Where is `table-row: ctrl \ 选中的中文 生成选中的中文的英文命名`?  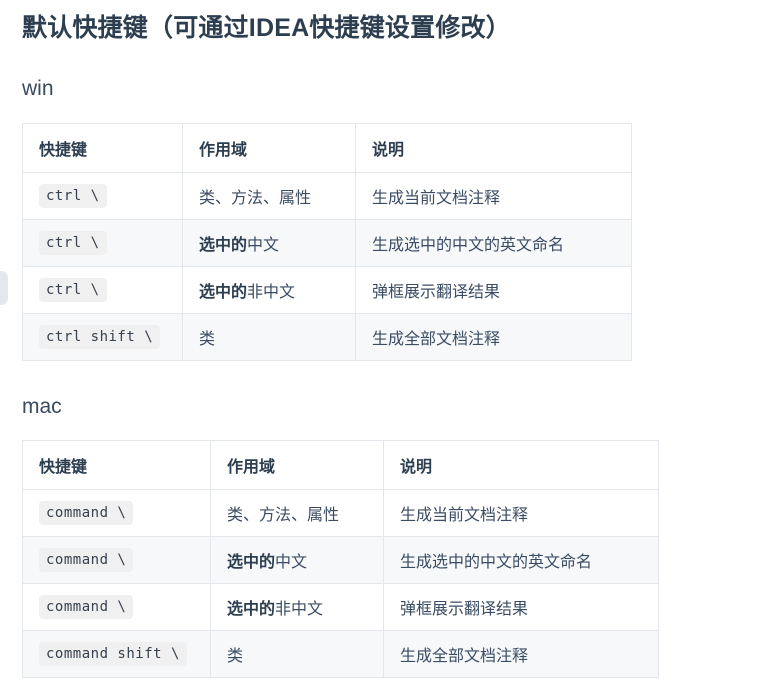 table-row: ctrl \ 选中的中文 生成选中的中文的英文命名 is located at coordinates (327, 243).